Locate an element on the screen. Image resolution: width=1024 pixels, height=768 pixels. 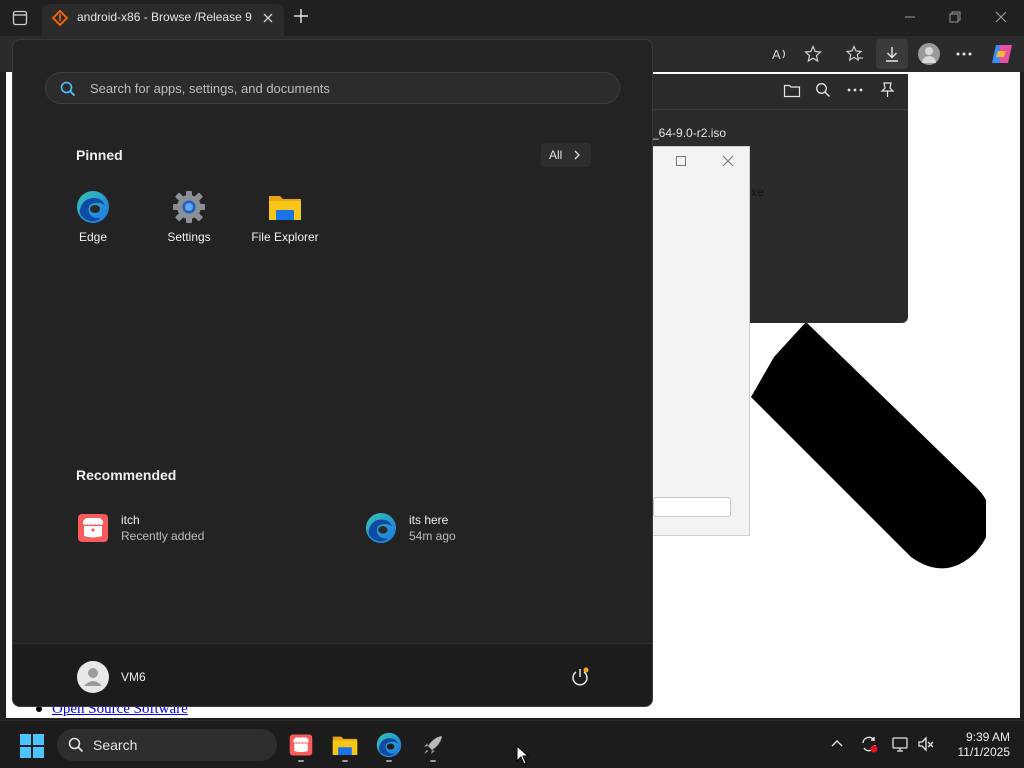
all-apps-label: All is located at coordinates (556, 155).